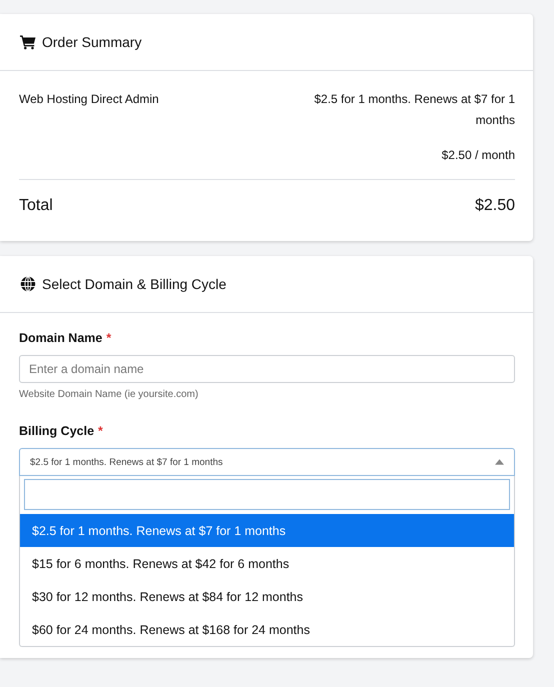 The height and width of the screenshot is (687, 554). Describe the element at coordinates (267, 462) in the screenshot. I see `billing-cycle-select: $2.5 for 1 months. Renews at $7 for 1 months` at that location.